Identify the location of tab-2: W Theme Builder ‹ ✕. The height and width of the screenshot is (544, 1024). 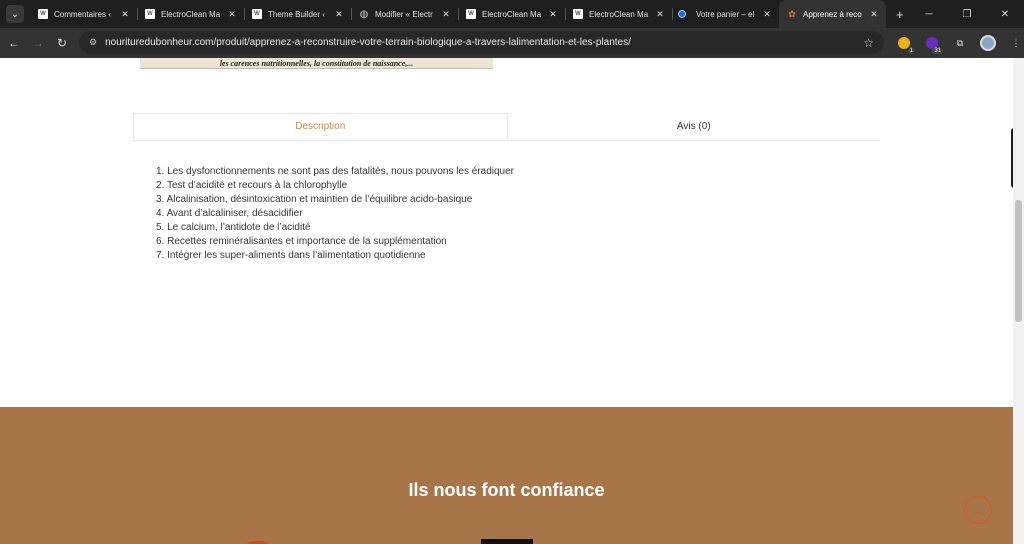
(297, 14).